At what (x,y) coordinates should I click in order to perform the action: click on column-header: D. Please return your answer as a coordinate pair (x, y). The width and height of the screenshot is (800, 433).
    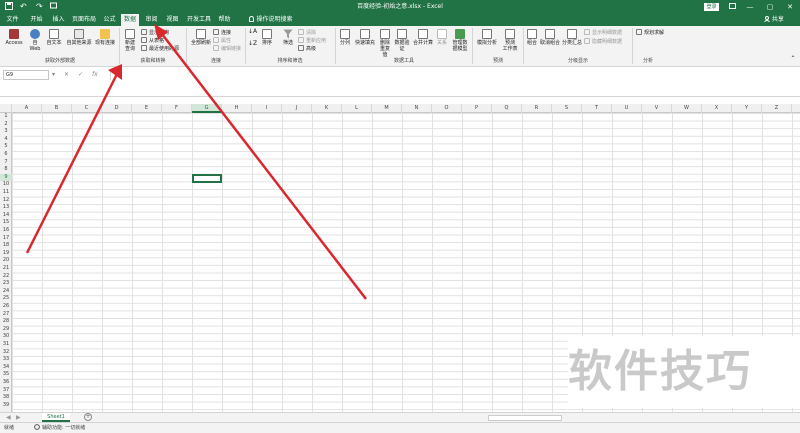
    Looking at the image, I should click on (117, 108).